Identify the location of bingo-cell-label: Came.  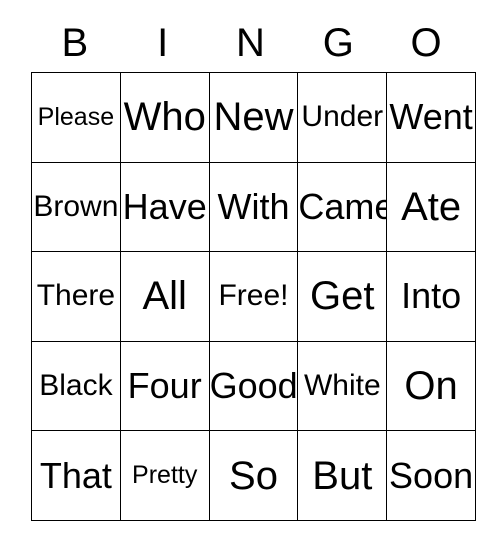
(342, 206).